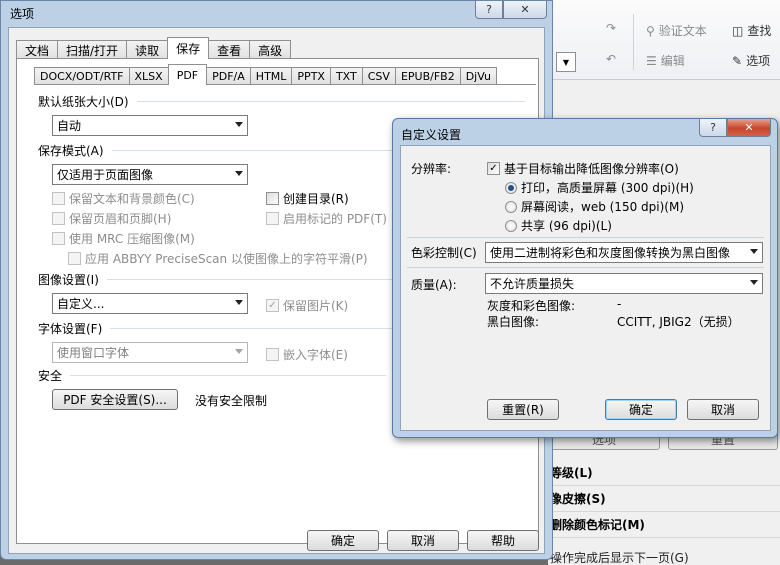 The width and height of the screenshot is (780, 565). What do you see at coordinates (678, 322) in the screenshot?
I see `bw-image-value: CCITT, JBIG2（无损）` at bounding box center [678, 322].